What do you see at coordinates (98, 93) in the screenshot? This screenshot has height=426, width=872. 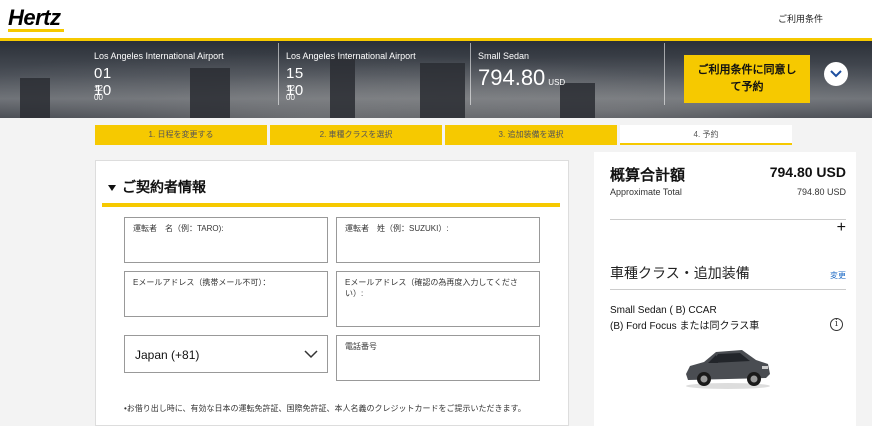 I see `pickup-time: 12 00` at bounding box center [98, 93].